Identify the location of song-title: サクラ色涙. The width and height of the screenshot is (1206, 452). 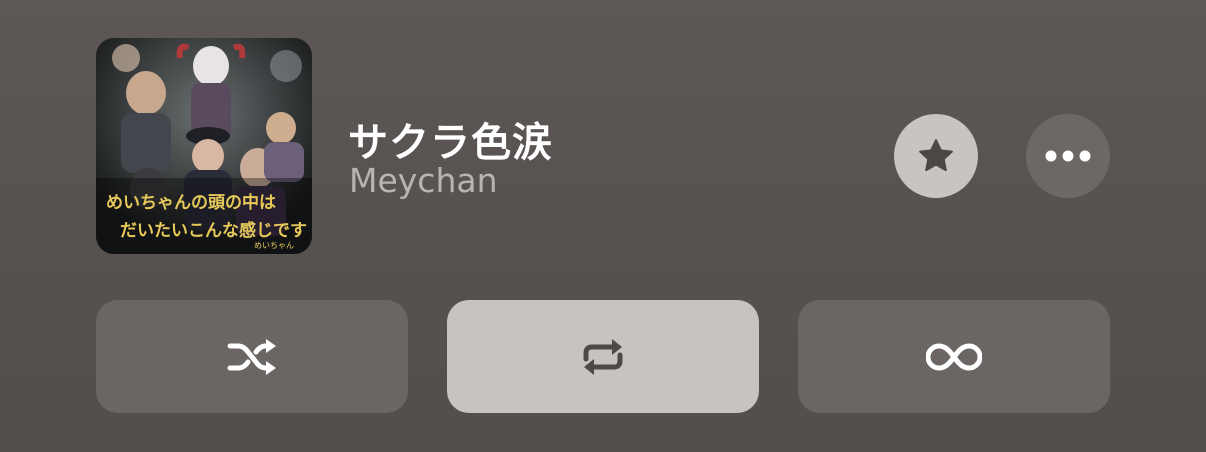
(450, 143).